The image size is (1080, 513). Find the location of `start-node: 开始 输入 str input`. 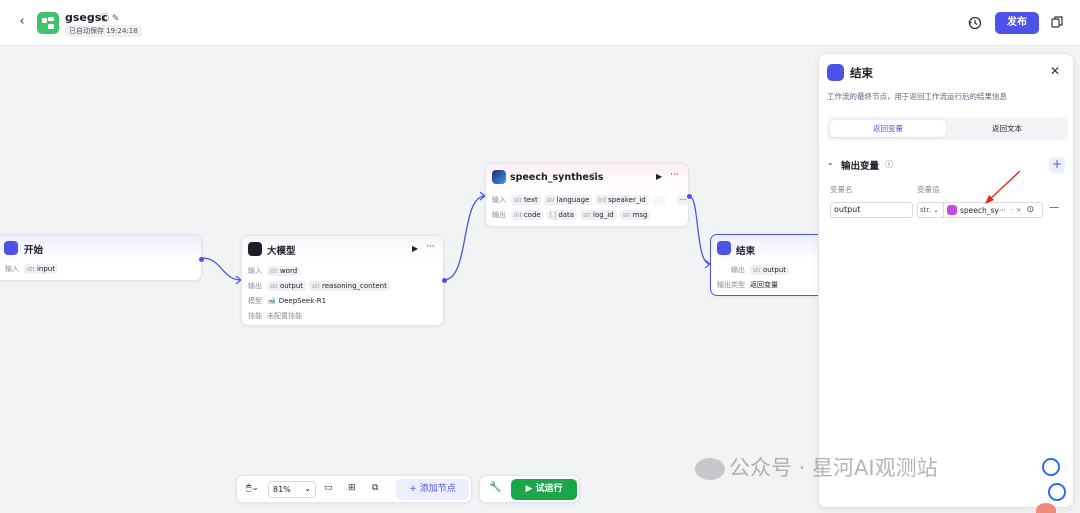

start-node: 开始 输入 str input is located at coordinates (102, 257).